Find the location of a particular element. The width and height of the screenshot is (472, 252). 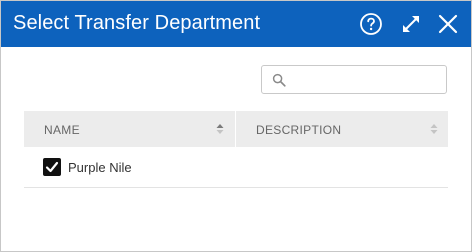

column-header-description: DESCRIPTION is located at coordinates (342, 129).